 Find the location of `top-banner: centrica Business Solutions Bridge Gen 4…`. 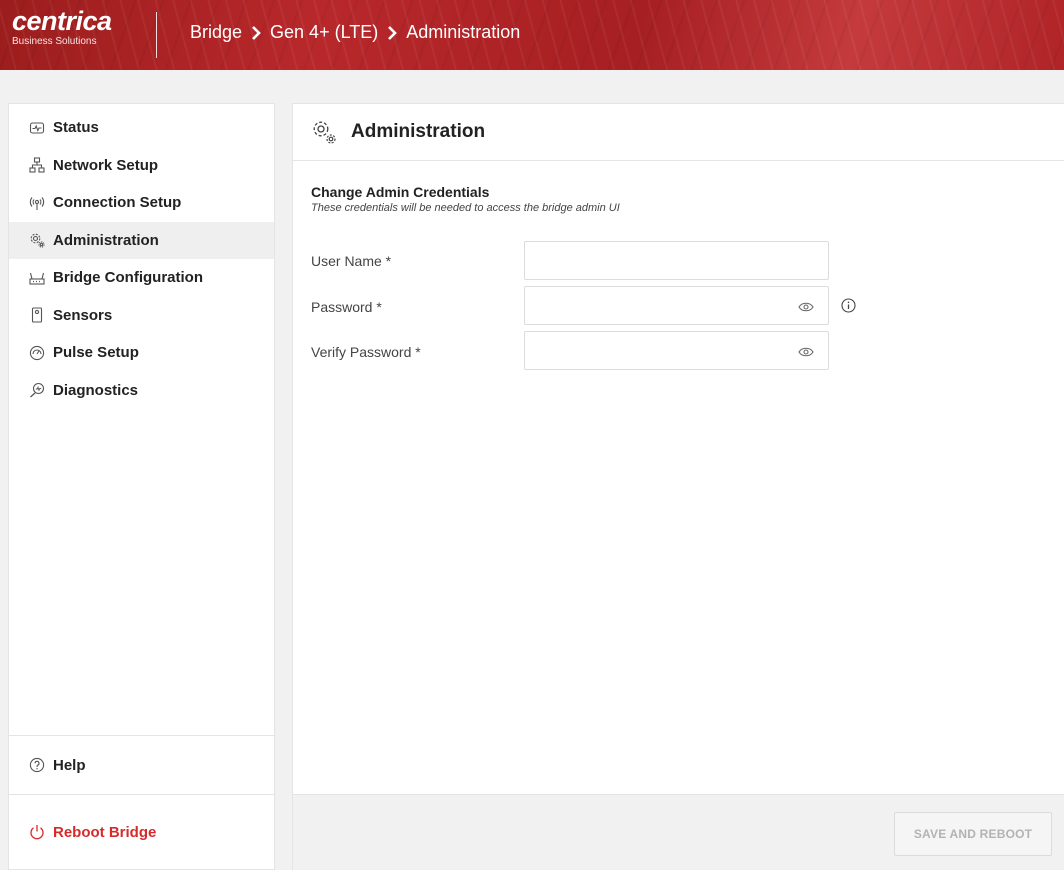

top-banner: centrica Business Solutions Bridge Gen 4… is located at coordinates (532, 35).